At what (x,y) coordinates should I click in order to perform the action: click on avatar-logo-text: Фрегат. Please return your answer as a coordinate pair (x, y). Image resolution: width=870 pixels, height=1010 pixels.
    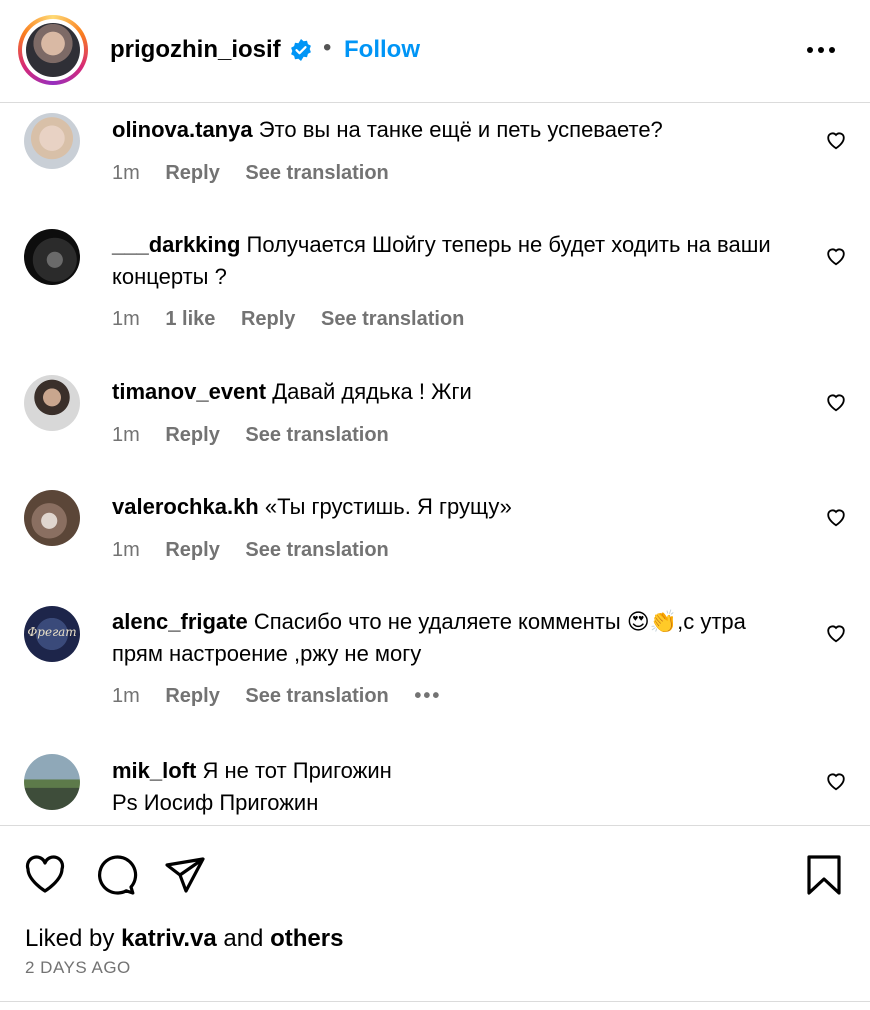
    Looking at the image, I should click on (52, 632).